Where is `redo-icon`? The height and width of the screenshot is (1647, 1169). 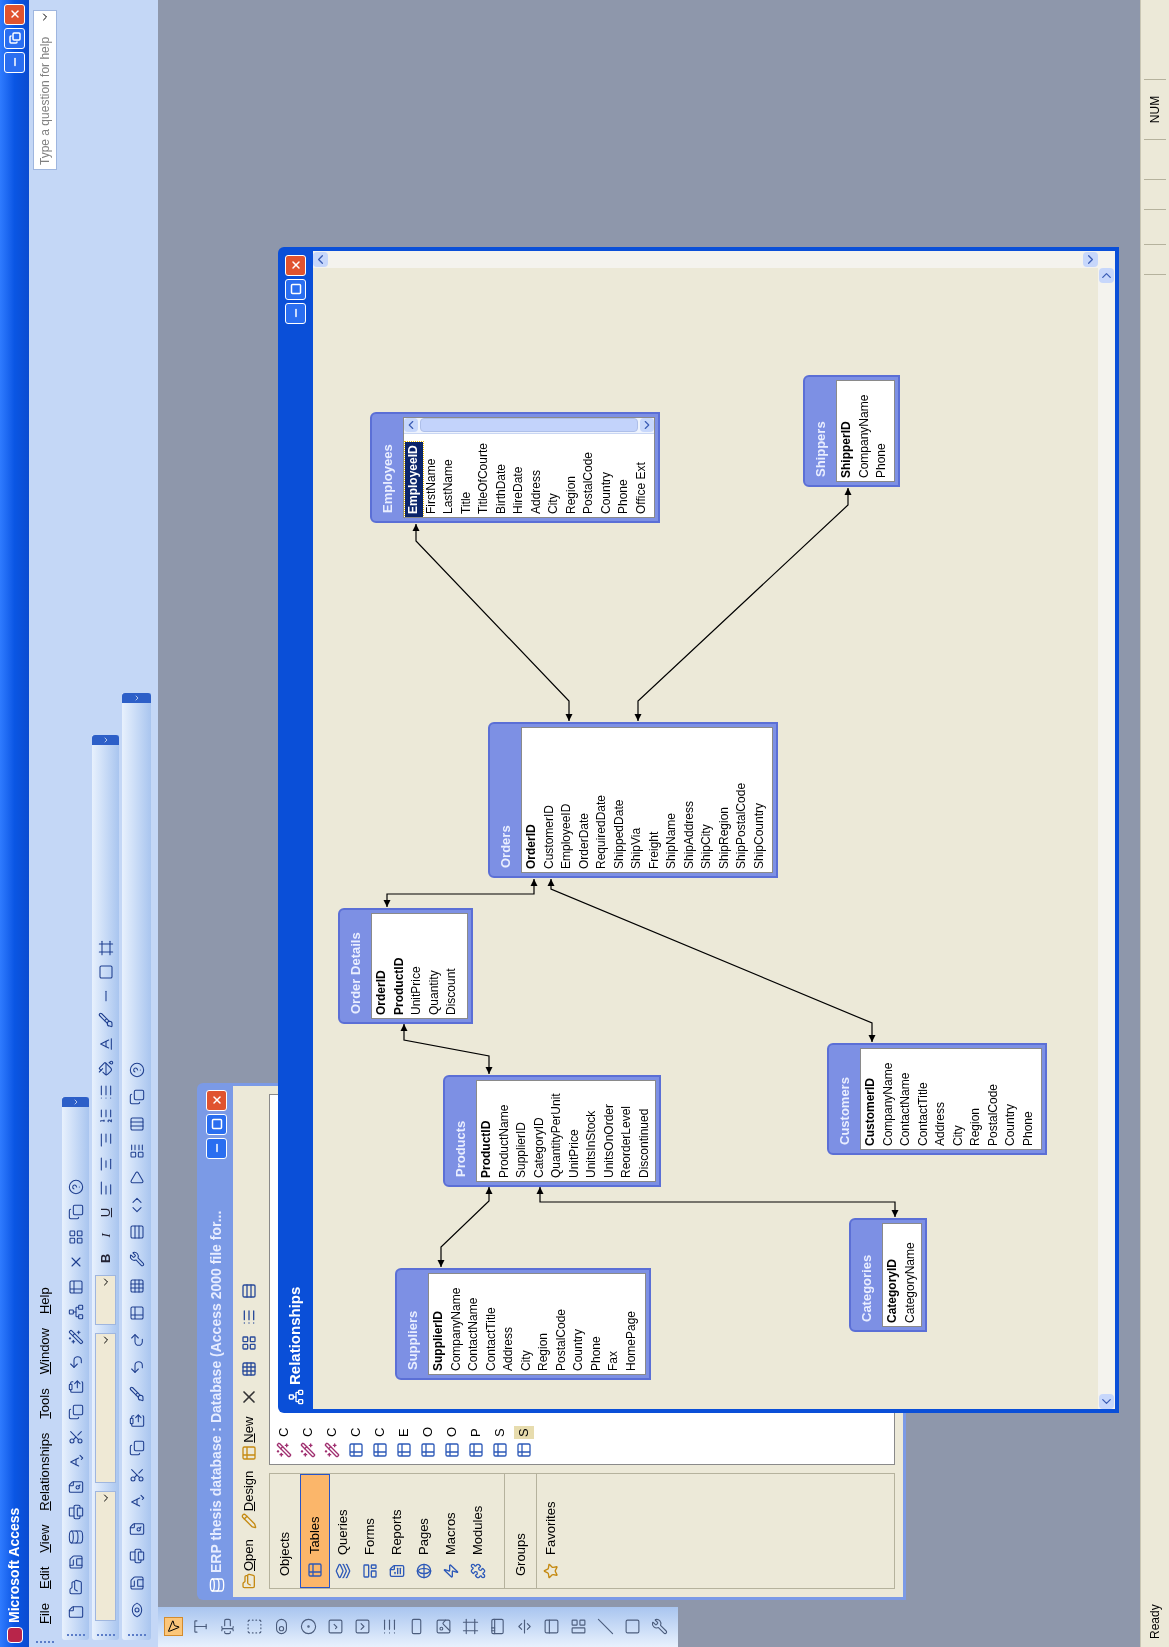 redo-icon is located at coordinates (136, 1340).